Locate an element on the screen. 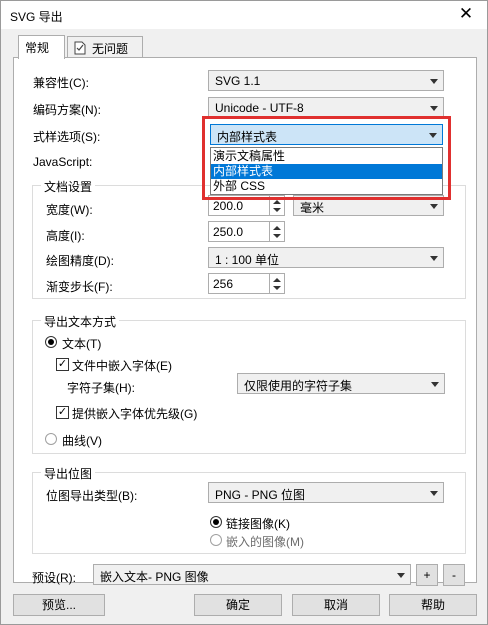  subset-value: 仅限使用的字符子集 is located at coordinates (298, 386).